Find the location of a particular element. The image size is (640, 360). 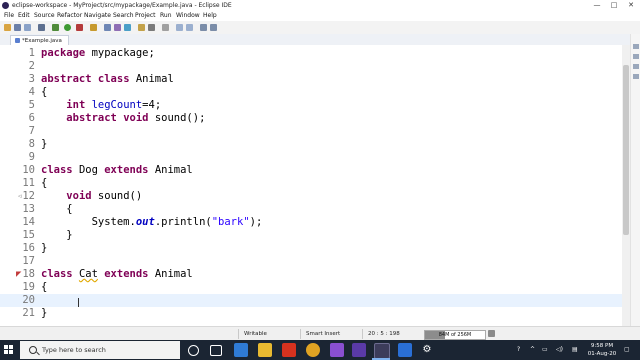

edge-icon is located at coordinates (241, 350).